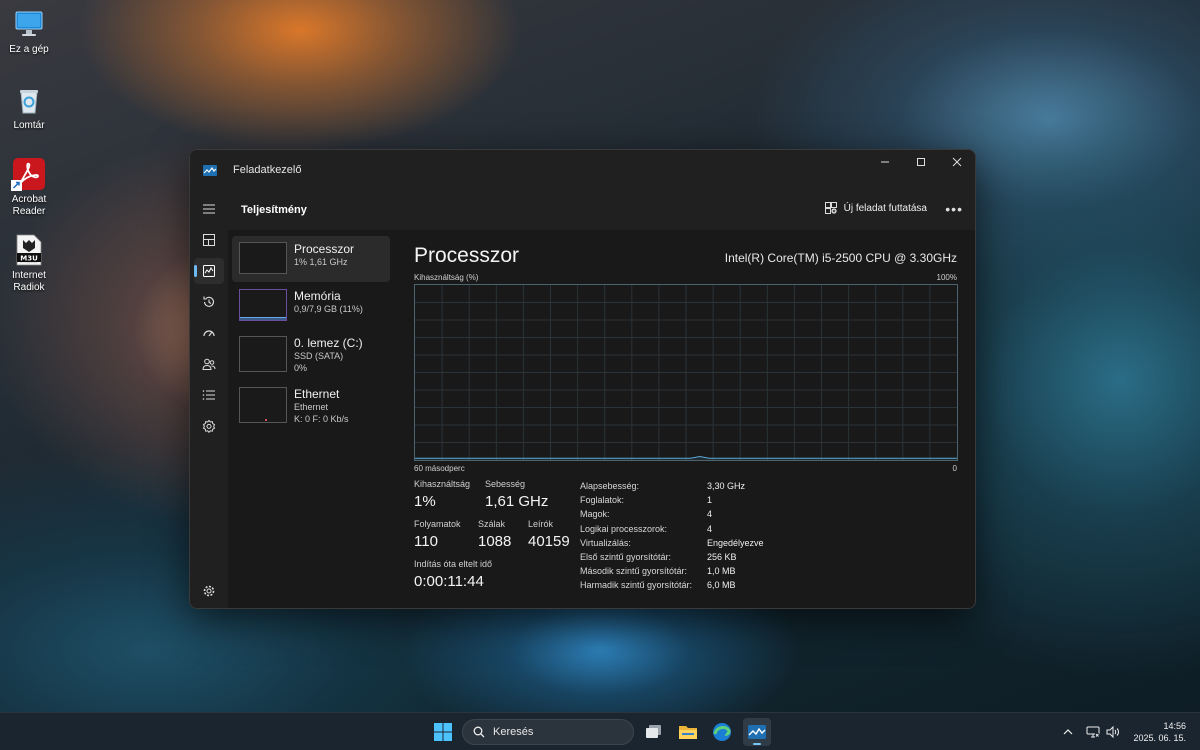  I want to click on task-view-icon, so click(653, 731).